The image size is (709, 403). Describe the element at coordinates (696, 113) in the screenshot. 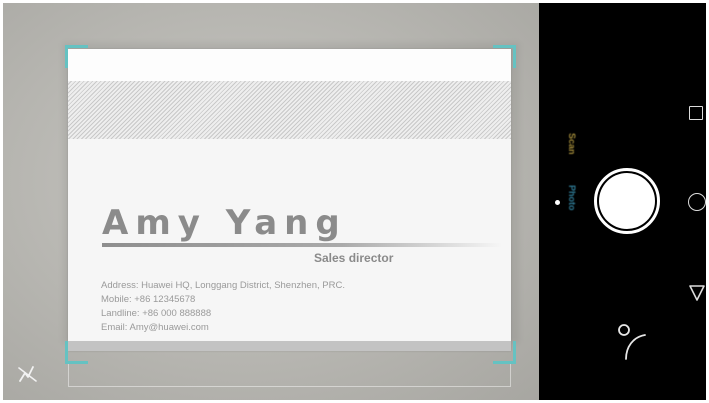

I see `recents-square-icon` at that location.